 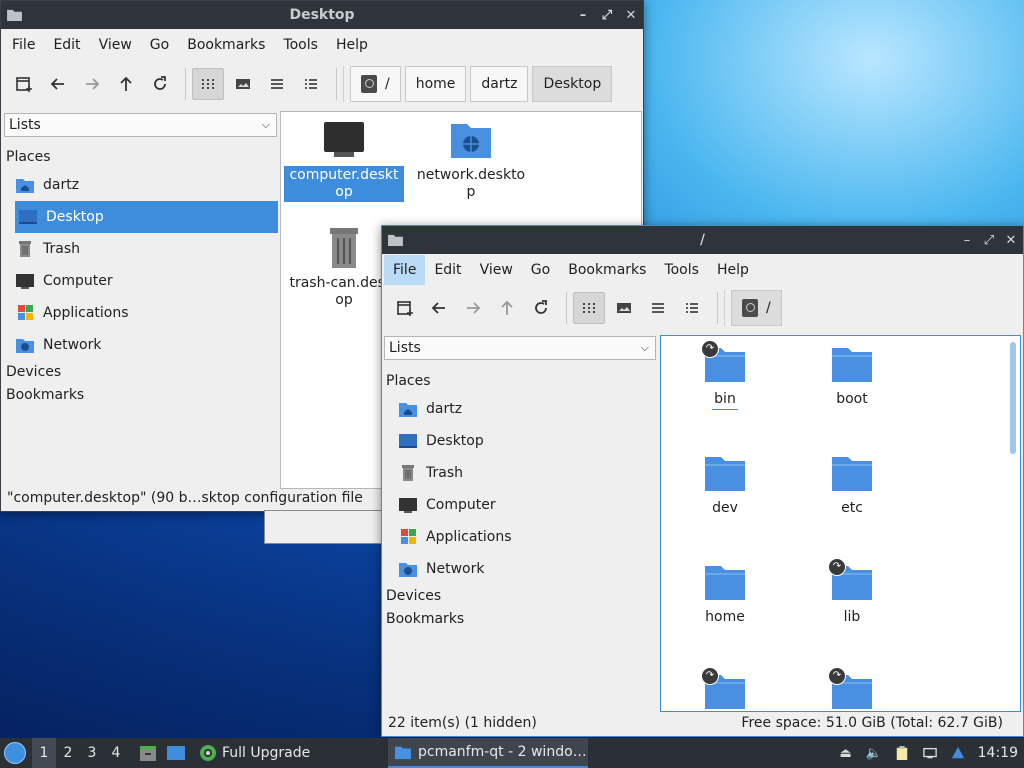 I want to click on clock: 14:19, so click(x=998, y=753).